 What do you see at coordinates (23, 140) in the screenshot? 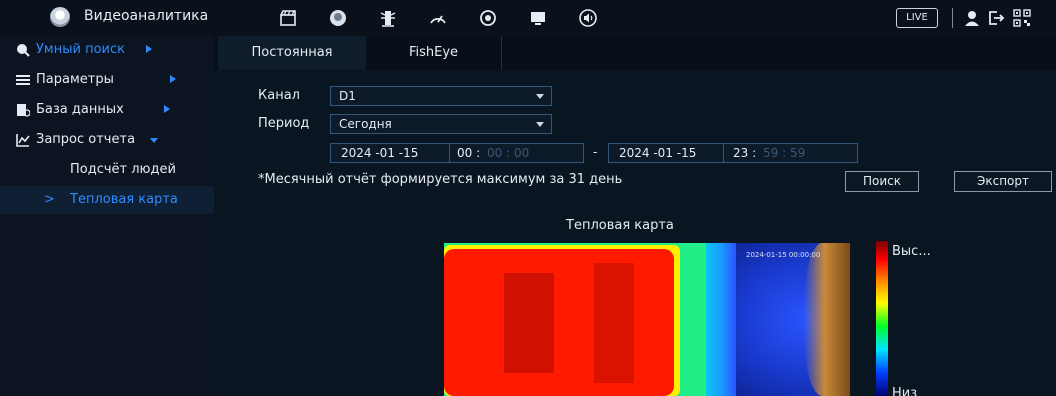
I see `chart-icon` at bounding box center [23, 140].